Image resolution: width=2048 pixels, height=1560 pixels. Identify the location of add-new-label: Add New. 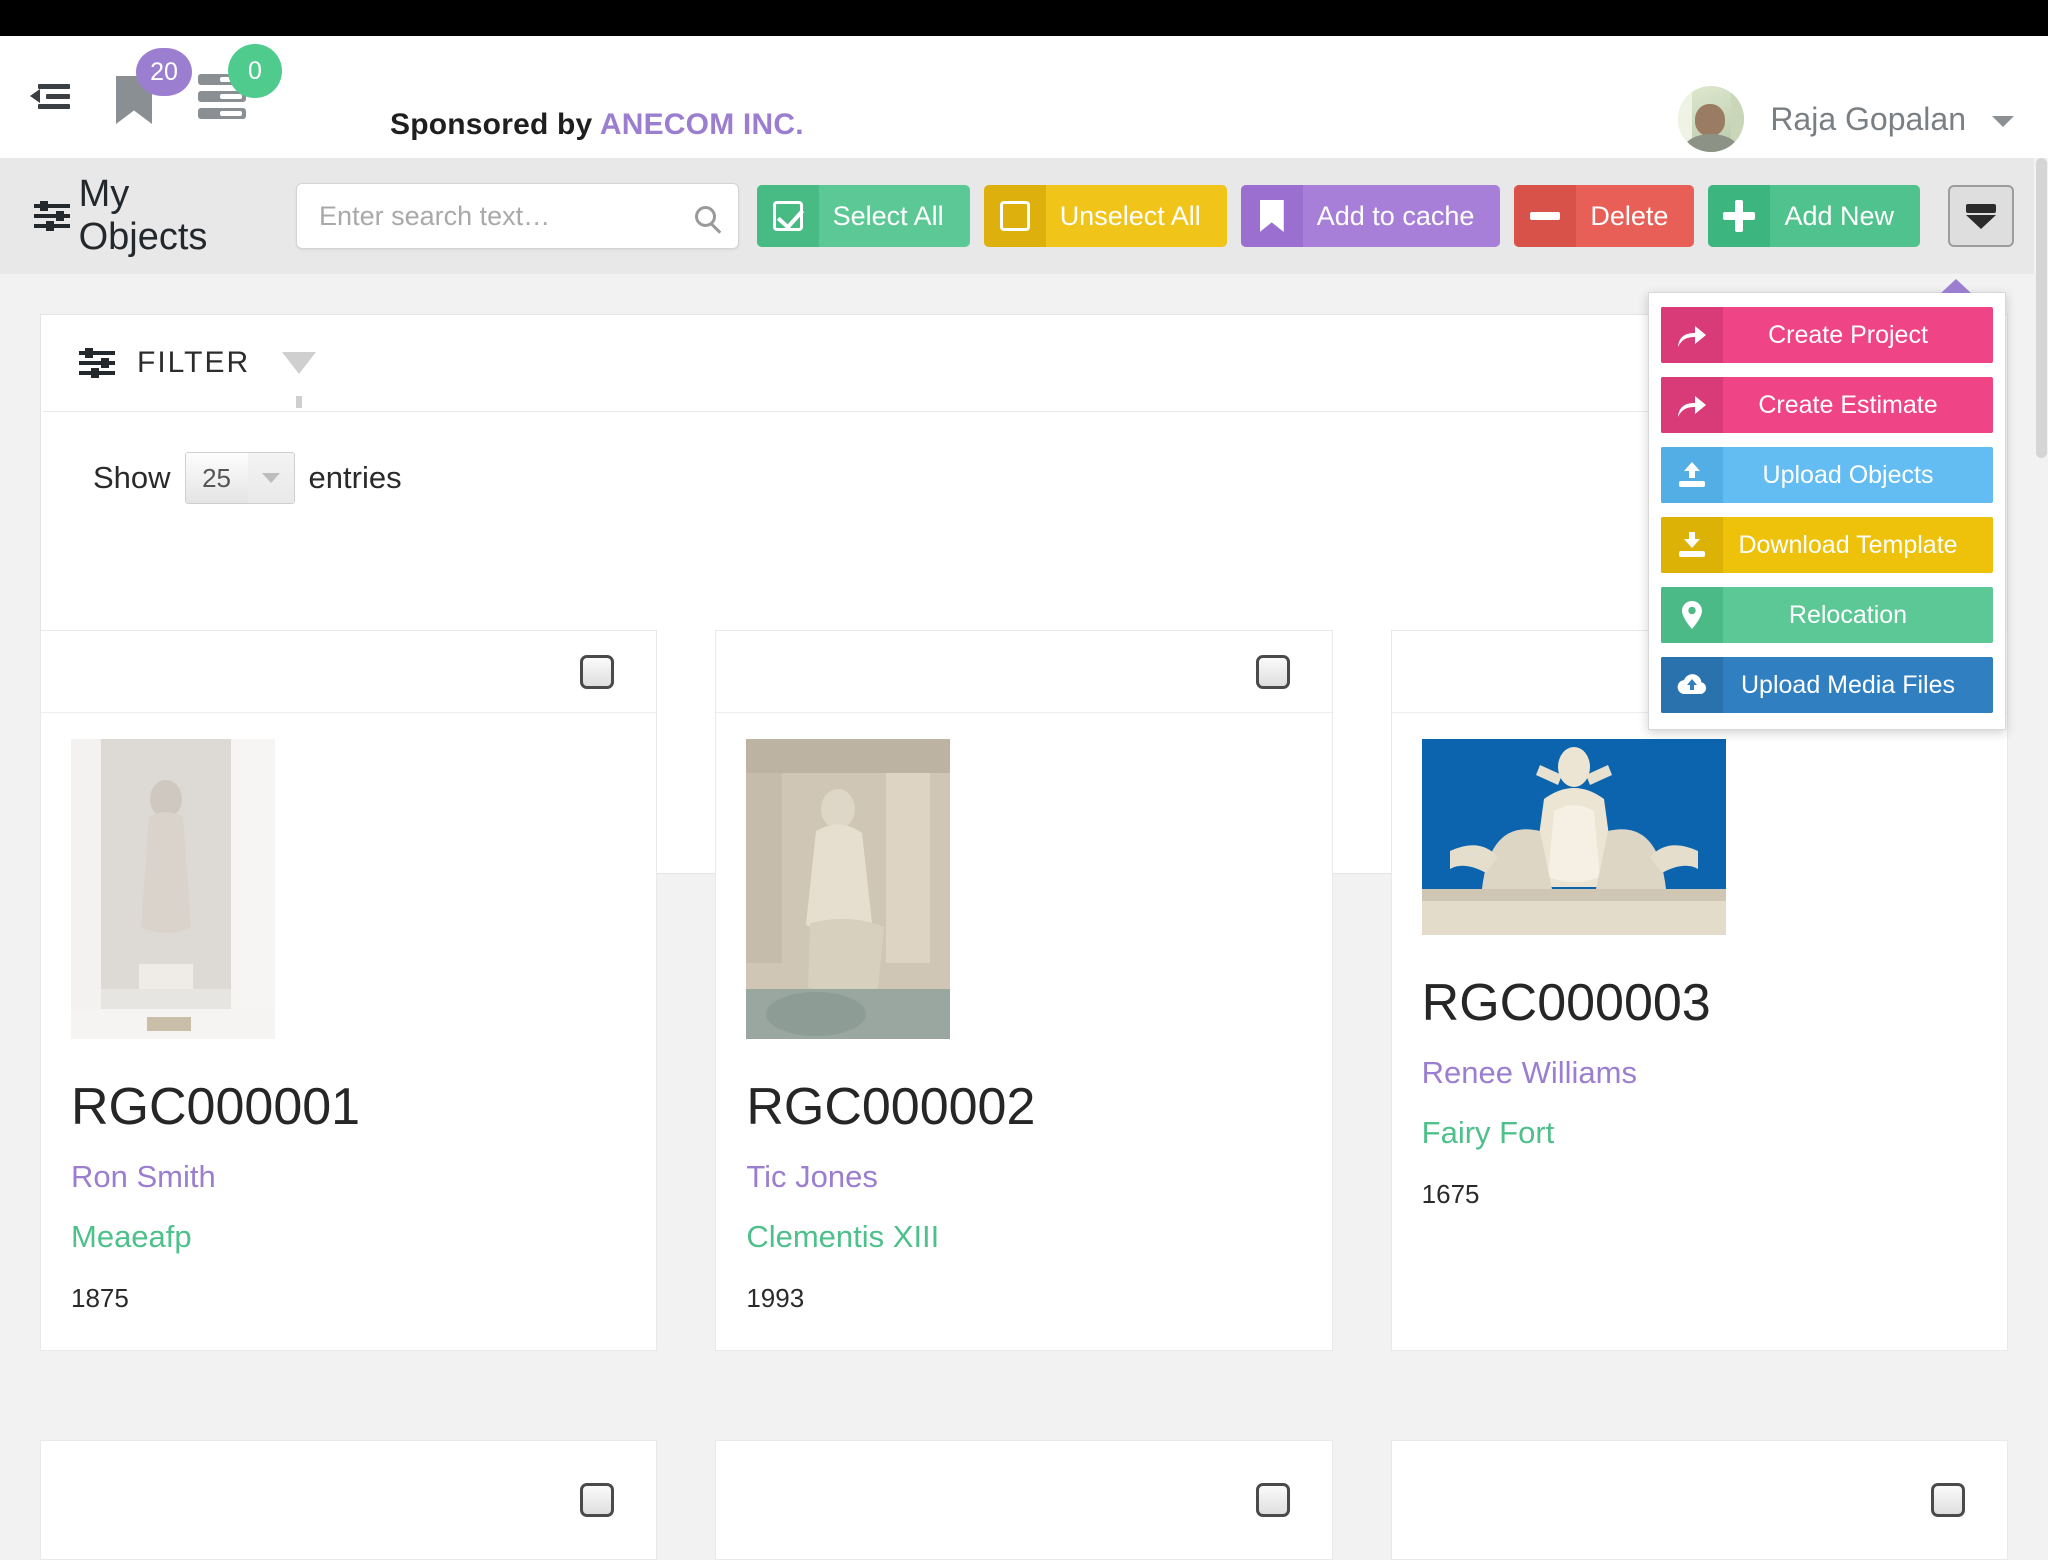
(1845, 216).